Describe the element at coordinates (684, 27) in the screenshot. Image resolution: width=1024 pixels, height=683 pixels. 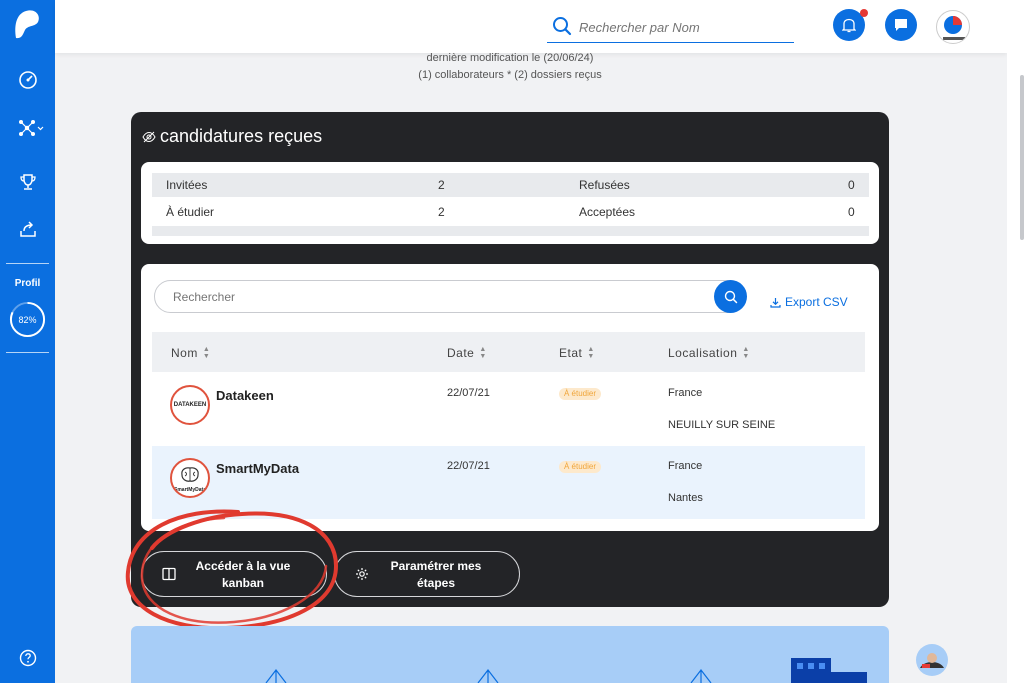
I see `global-search-input` at that location.